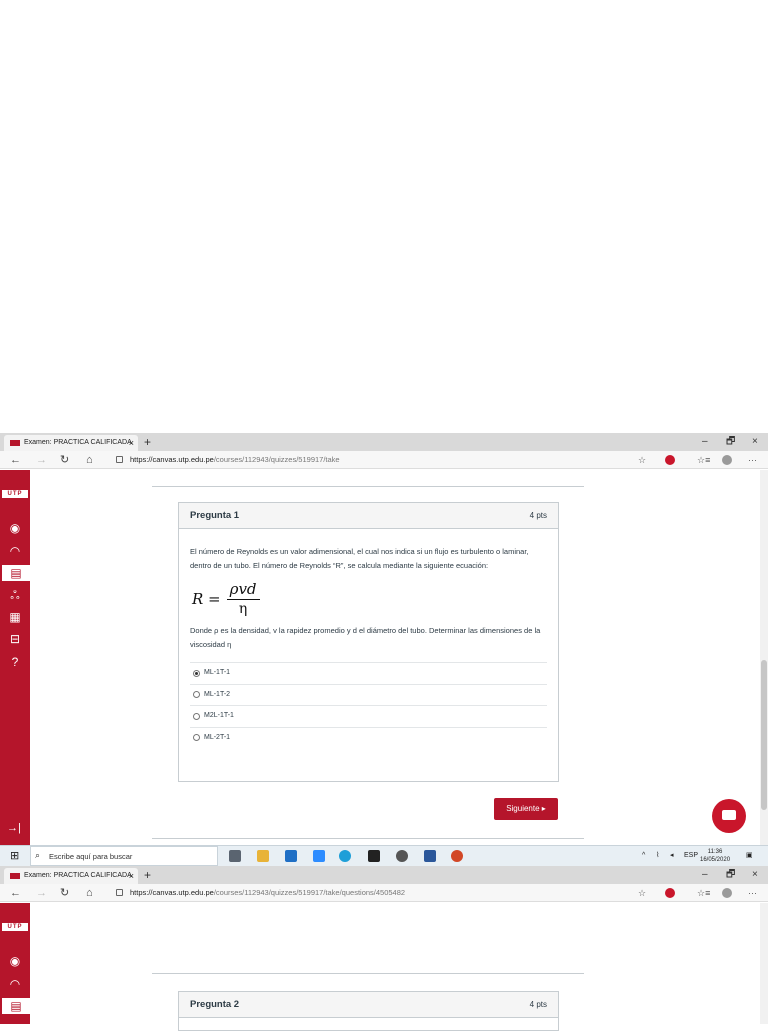 The width and height of the screenshot is (768, 1031). Describe the element at coordinates (368, 694) in the screenshot. I see `answer-option: ML-1T-2` at that location.